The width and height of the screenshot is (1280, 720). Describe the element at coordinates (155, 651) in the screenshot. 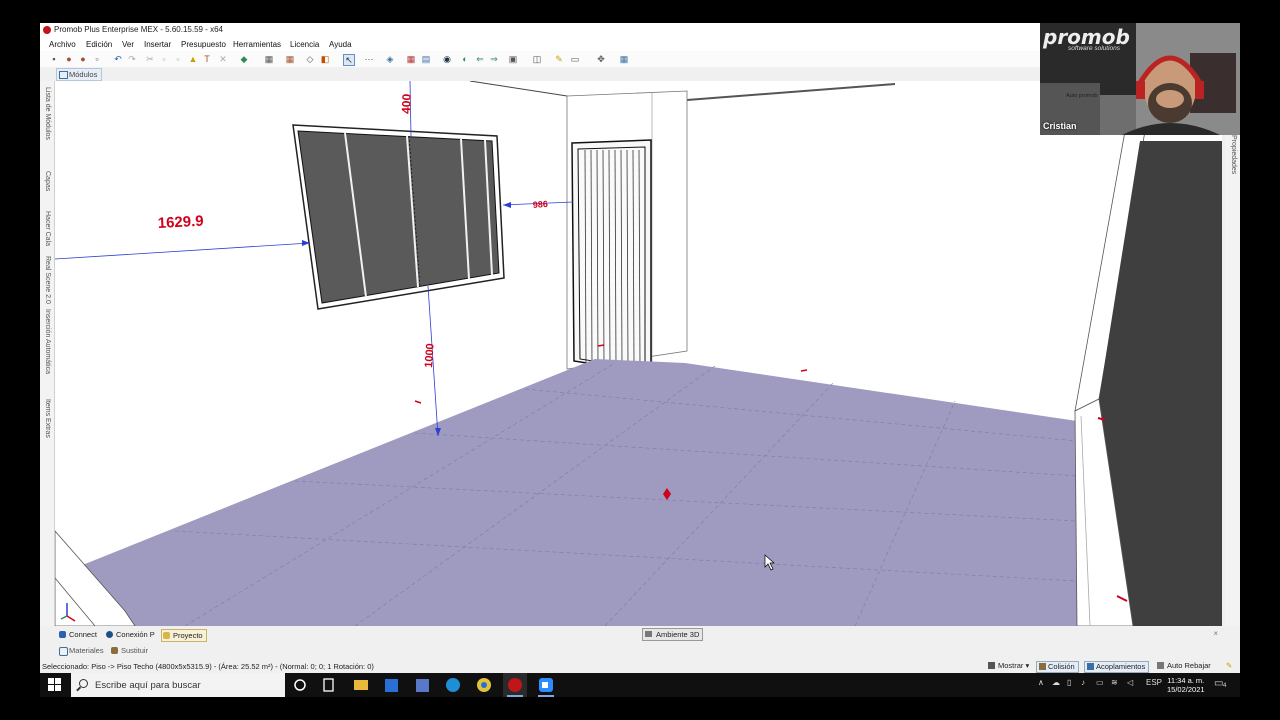

I see `materials-tab-strip: Materiales Sustituir` at that location.